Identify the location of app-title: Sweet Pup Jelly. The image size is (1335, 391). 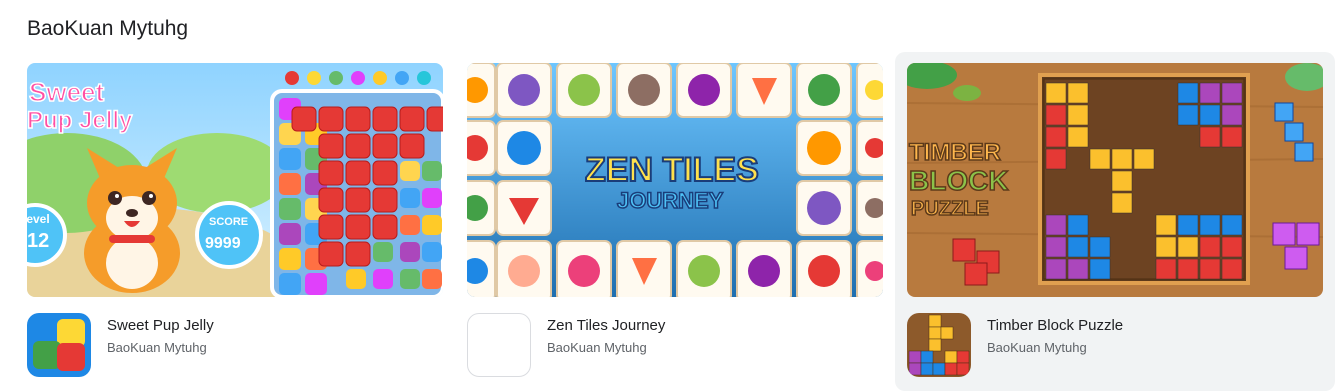
(160, 326).